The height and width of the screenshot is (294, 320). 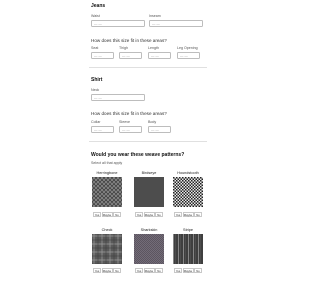 What do you see at coordinates (188, 192) in the screenshot?
I see `houndstooth-swatch` at bounding box center [188, 192].